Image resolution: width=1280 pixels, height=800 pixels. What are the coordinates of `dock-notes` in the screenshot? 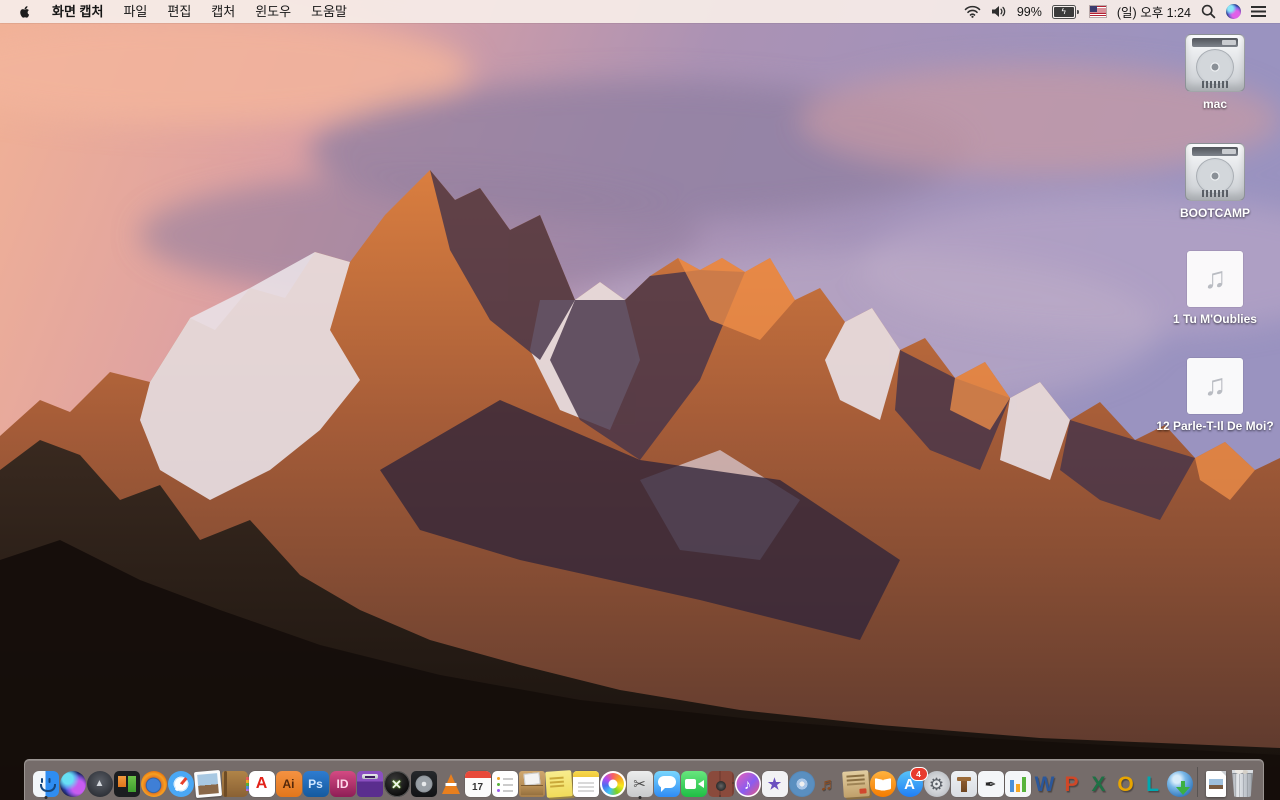 It's located at (585, 784).